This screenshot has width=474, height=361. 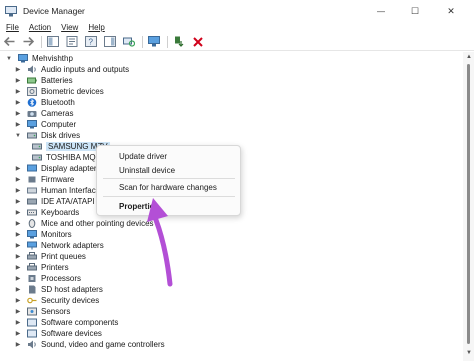 What do you see at coordinates (57, 168) in the screenshot?
I see `tree-item-display-adapters: ▶ Display adapters` at bounding box center [57, 168].